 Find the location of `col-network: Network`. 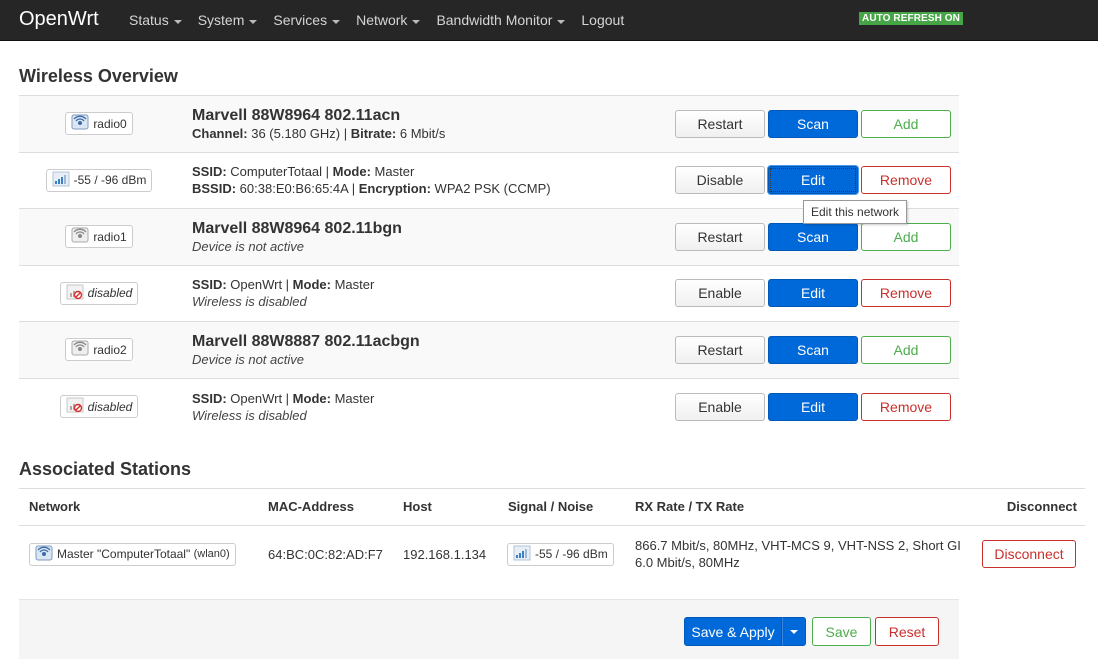

col-network: Network is located at coordinates (55, 506).